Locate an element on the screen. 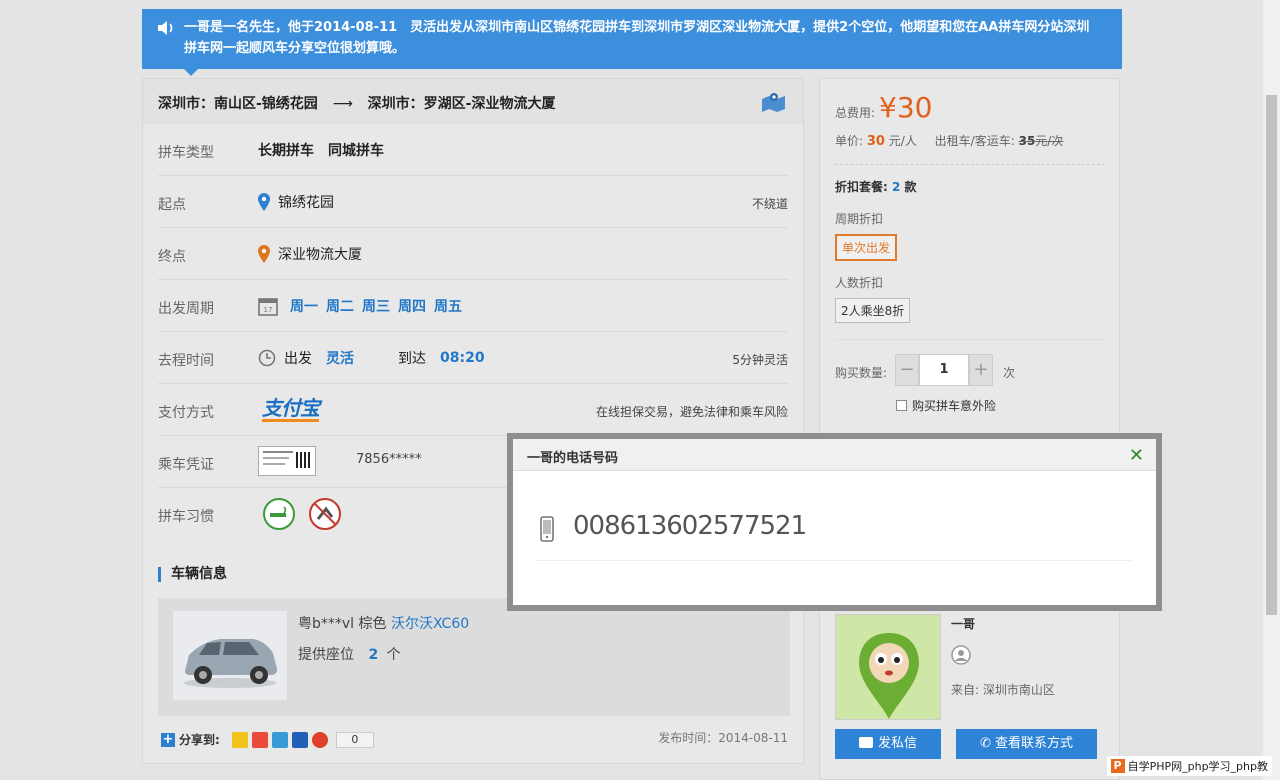 The height and width of the screenshot is (780, 1280). cycle-discount-label: 周期折扣 is located at coordinates (859, 219).